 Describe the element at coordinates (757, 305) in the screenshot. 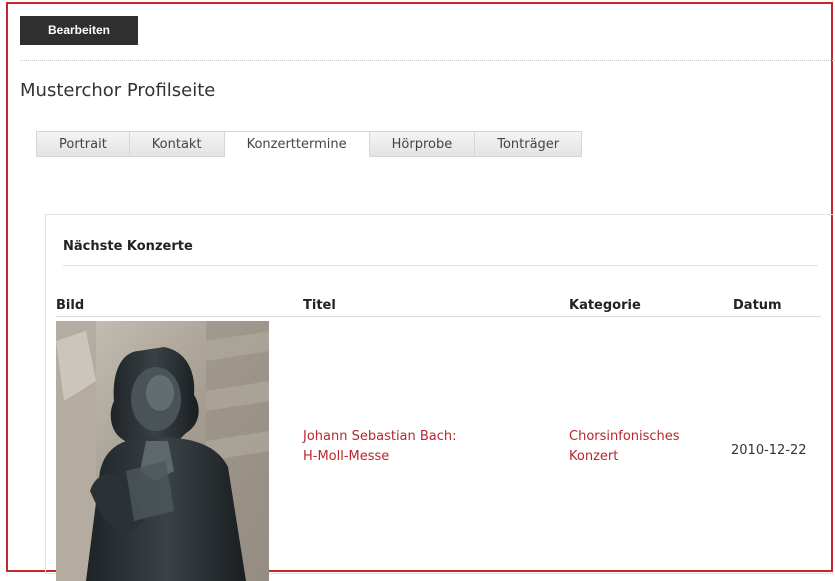

I see `column-header-date: Datum` at that location.